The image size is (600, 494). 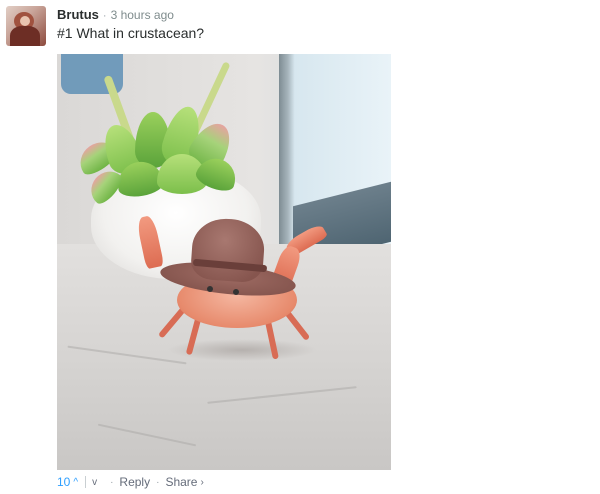 What do you see at coordinates (131, 33) in the screenshot?
I see `comment-message: #1 What in crustacean?` at bounding box center [131, 33].